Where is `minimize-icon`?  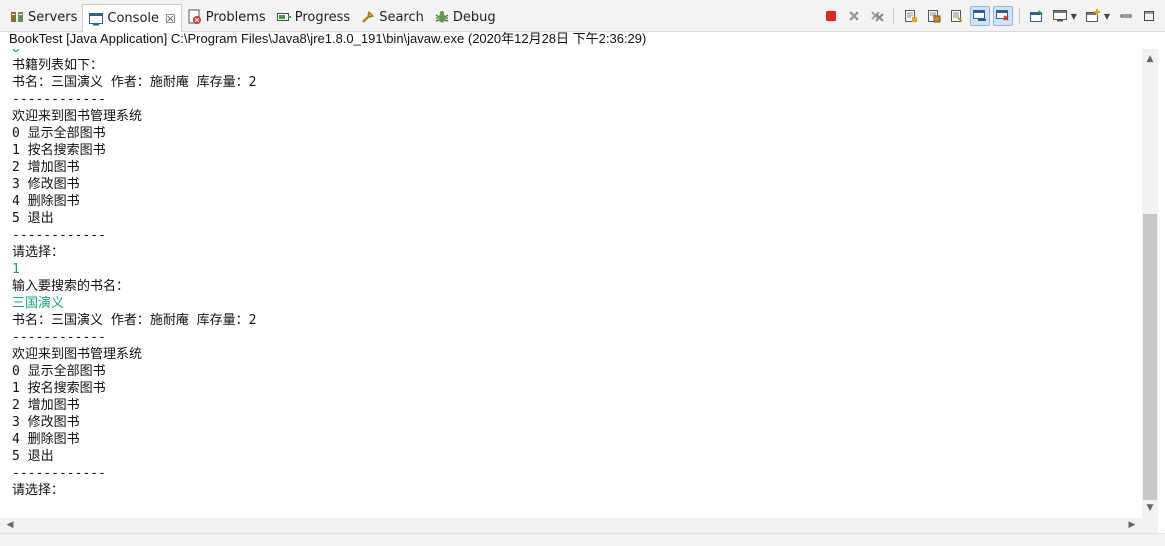 minimize-icon is located at coordinates (1126, 16).